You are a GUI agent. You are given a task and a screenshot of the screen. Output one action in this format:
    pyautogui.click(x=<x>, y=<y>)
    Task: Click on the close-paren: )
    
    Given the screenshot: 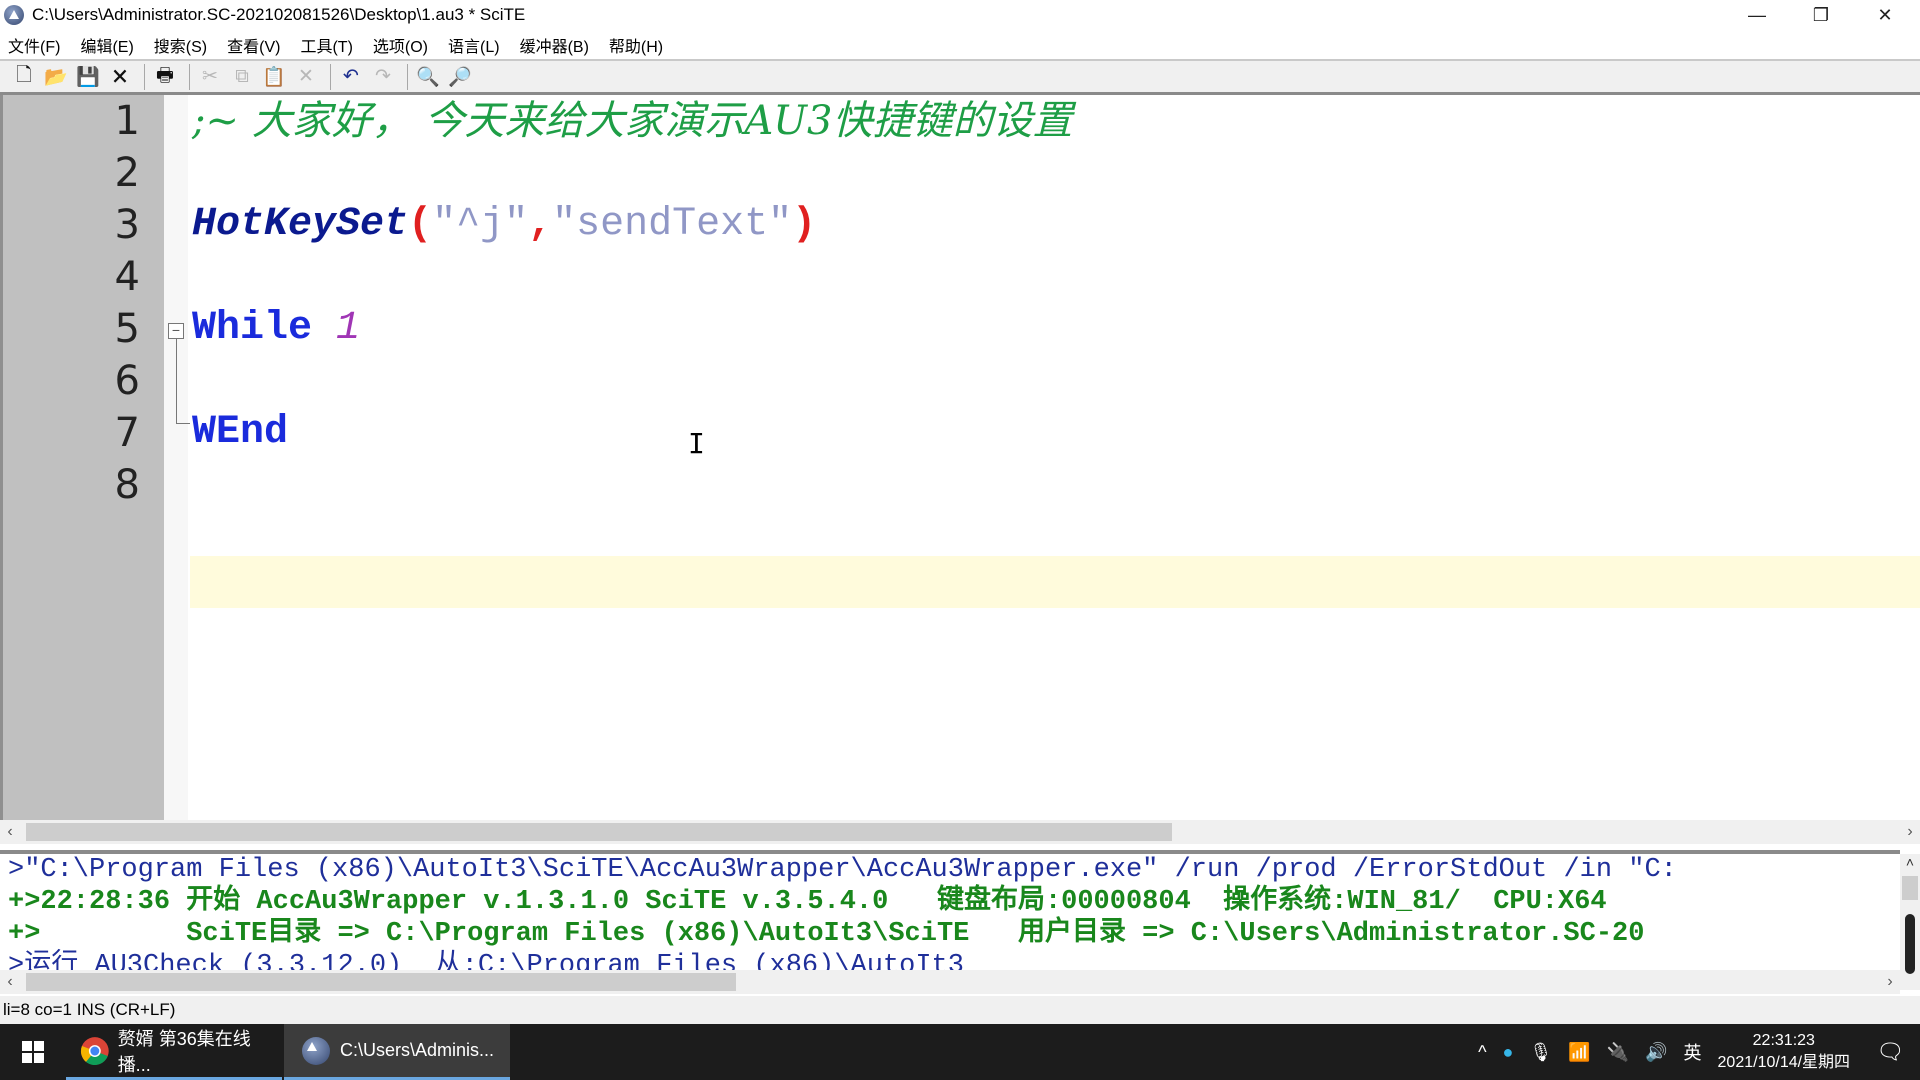 What is the action you would take?
    pyautogui.click(x=804, y=224)
    